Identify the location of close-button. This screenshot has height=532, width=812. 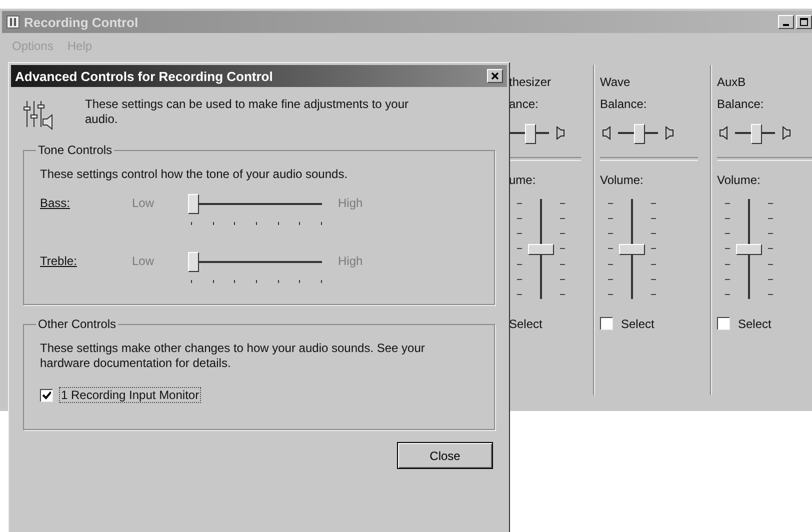
(495, 76).